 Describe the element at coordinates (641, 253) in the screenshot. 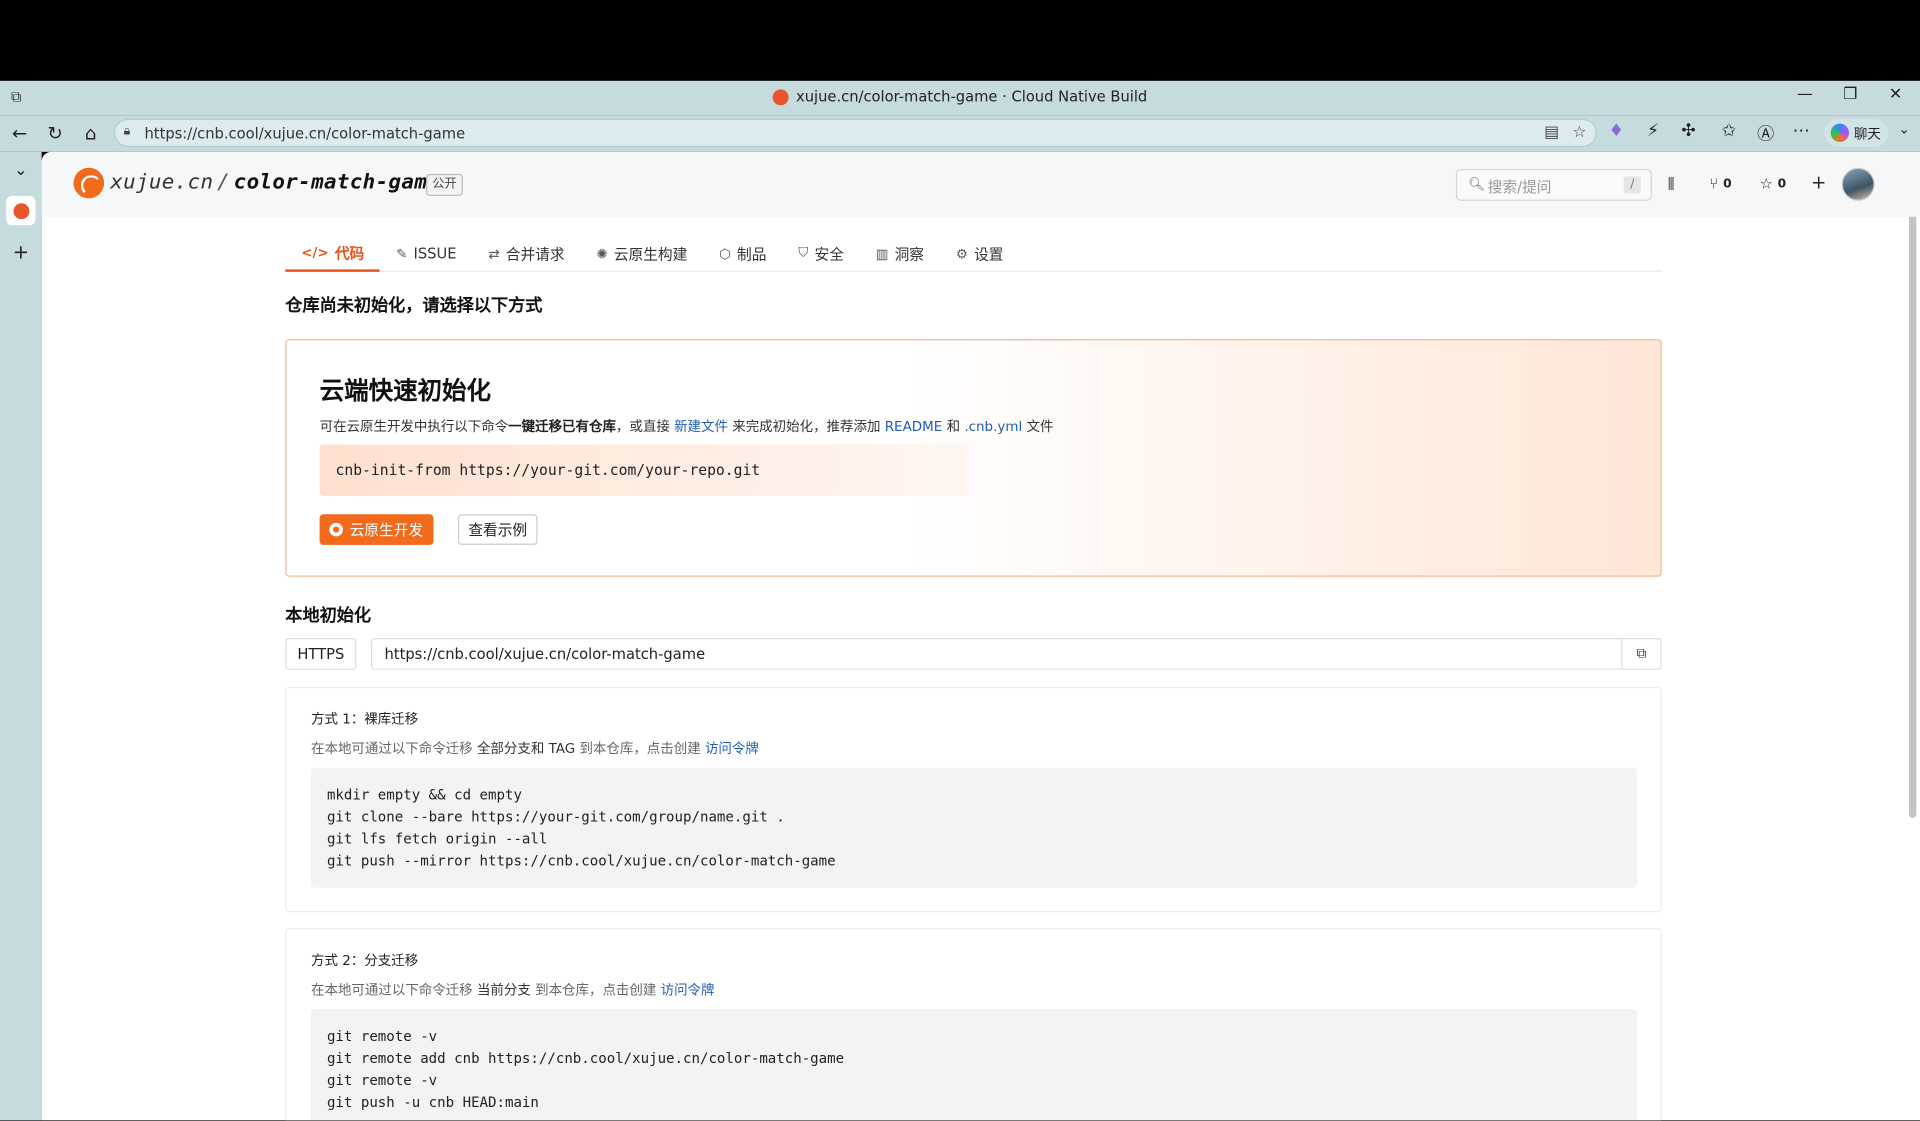

I see `tab-cloud-build: ✺ 云原生构建` at that location.